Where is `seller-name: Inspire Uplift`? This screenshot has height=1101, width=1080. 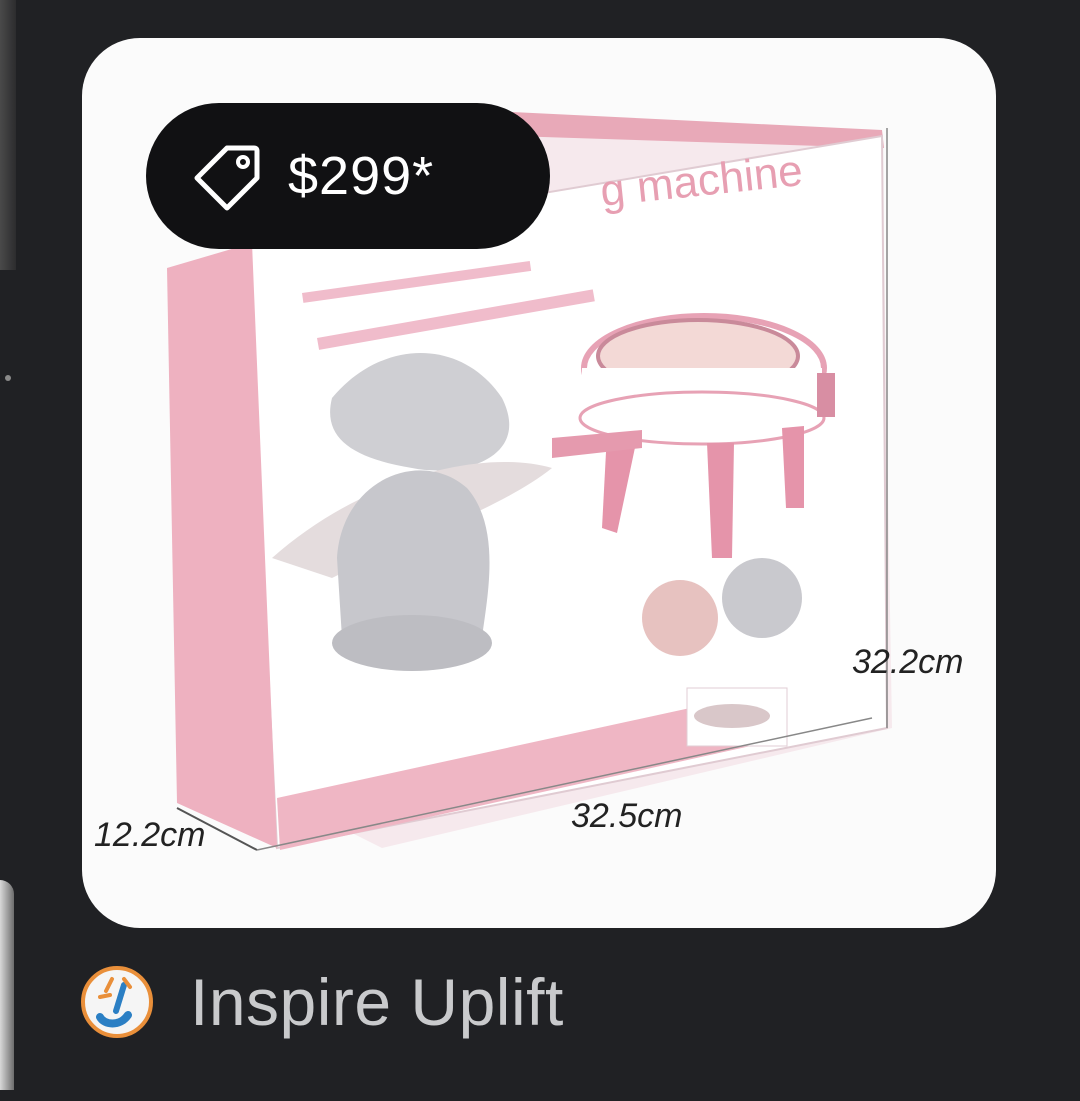
seller-name: Inspire Uplift is located at coordinates (377, 1002).